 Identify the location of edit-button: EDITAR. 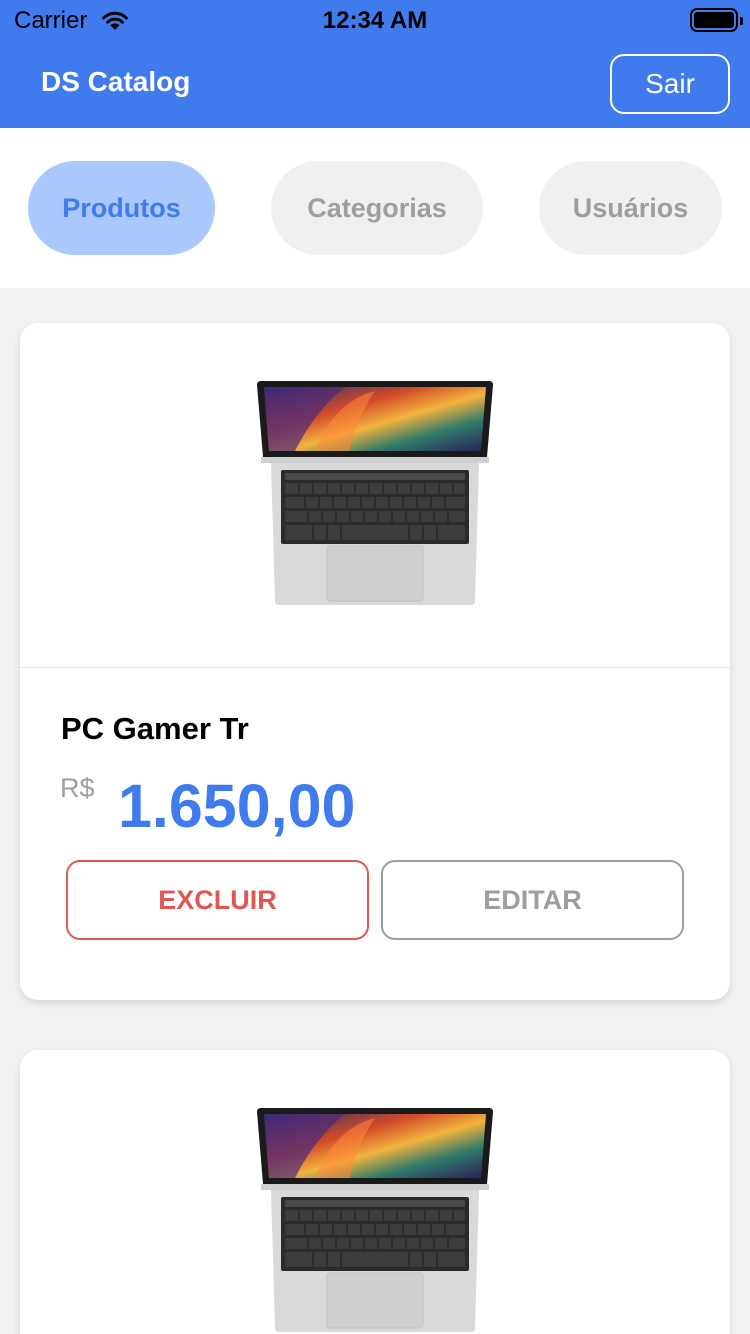
(532, 900).